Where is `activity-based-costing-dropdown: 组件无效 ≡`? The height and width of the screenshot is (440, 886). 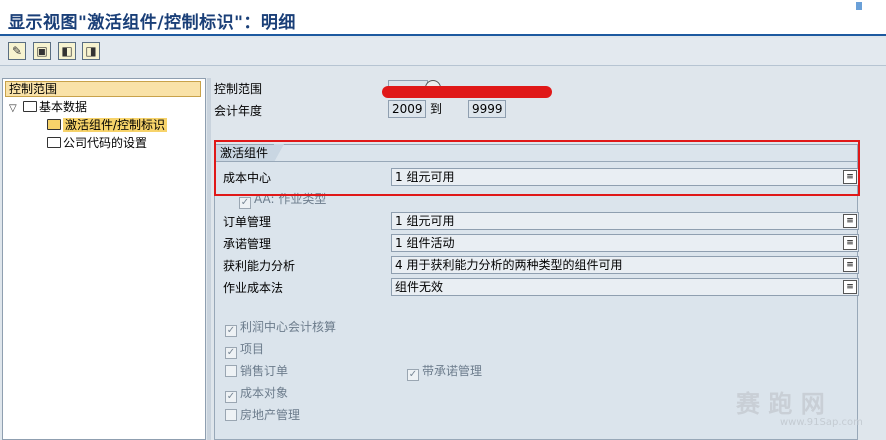 activity-based-costing-dropdown: 组件无效 ≡ is located at coordinates (625, 287).